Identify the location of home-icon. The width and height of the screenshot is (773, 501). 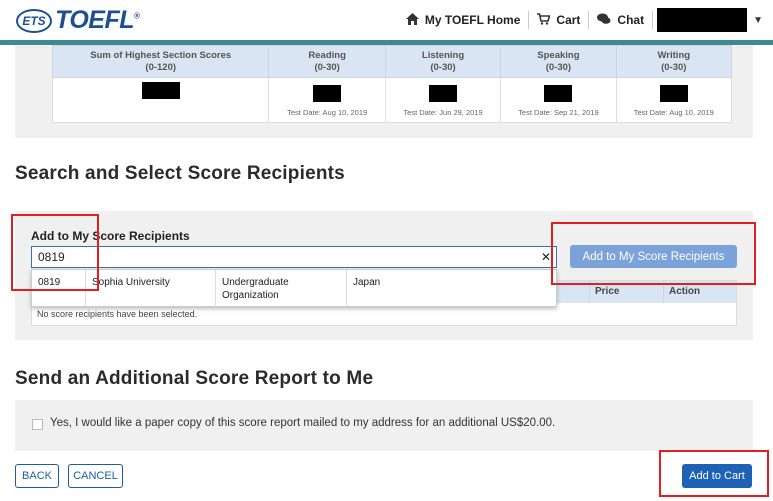
(412, 20).